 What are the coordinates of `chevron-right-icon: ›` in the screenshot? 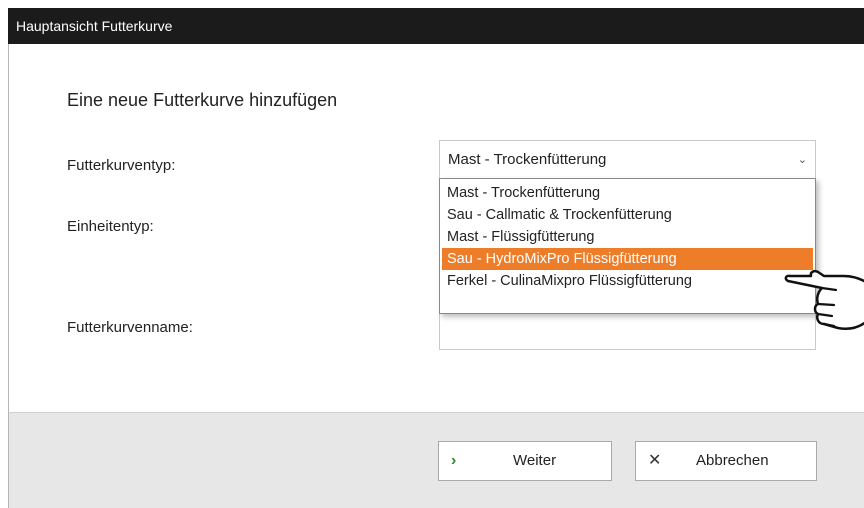 It's located at (454, 460).